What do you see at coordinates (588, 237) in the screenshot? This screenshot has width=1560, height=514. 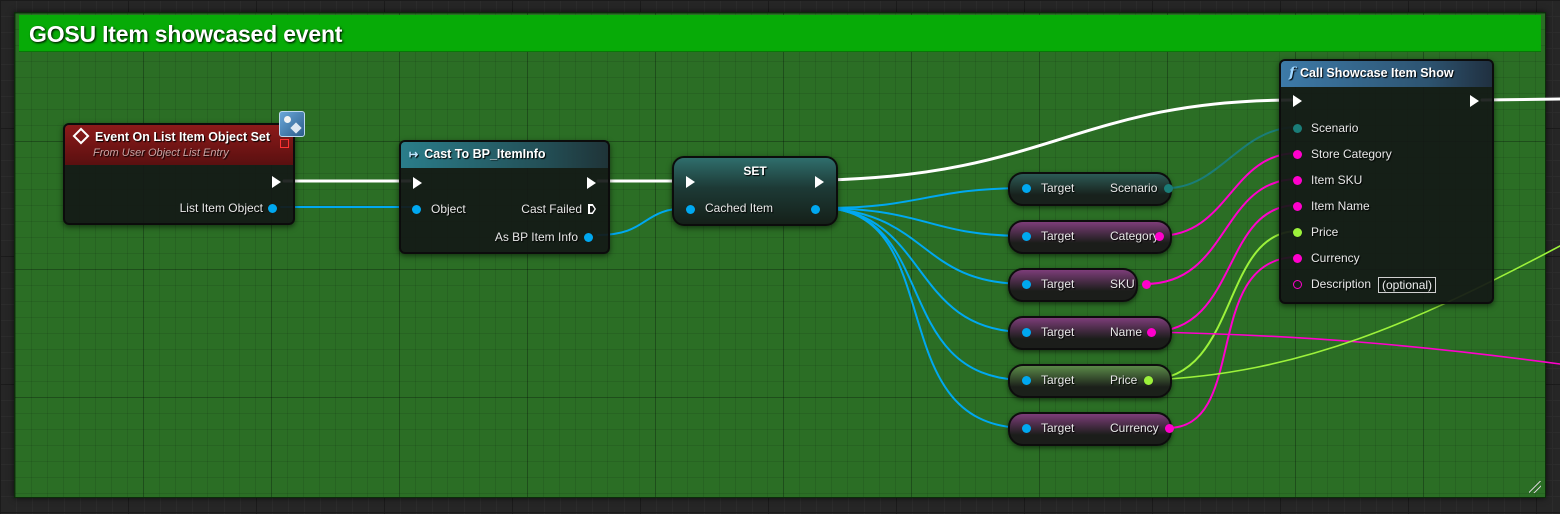 I see `as-bp-item-info-pin` at bounding box center [588, 237].